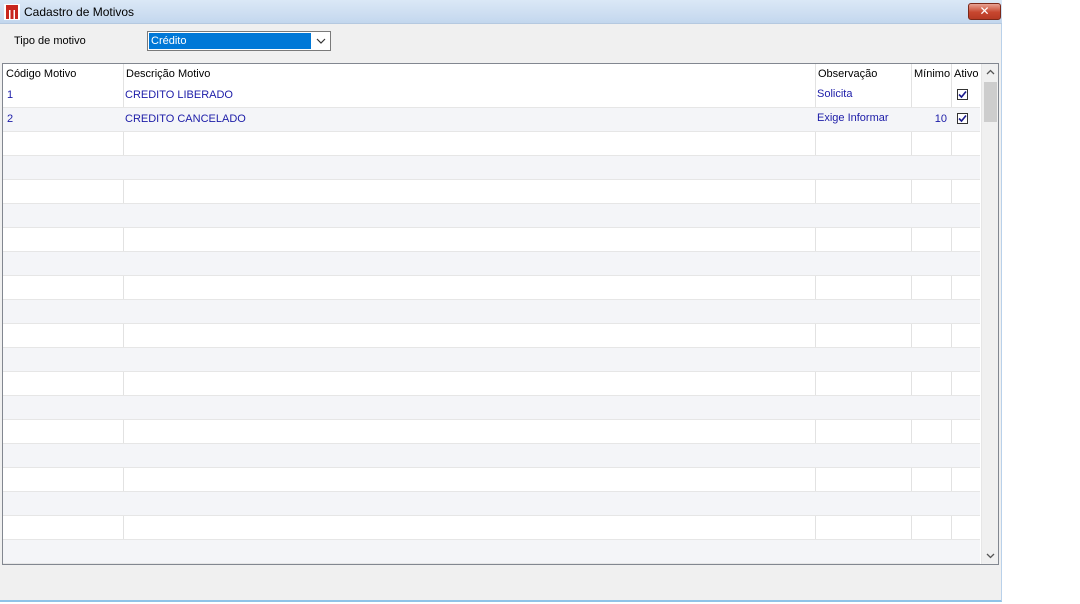  I want to click on vertical-scrollbar, so click(989, 314).